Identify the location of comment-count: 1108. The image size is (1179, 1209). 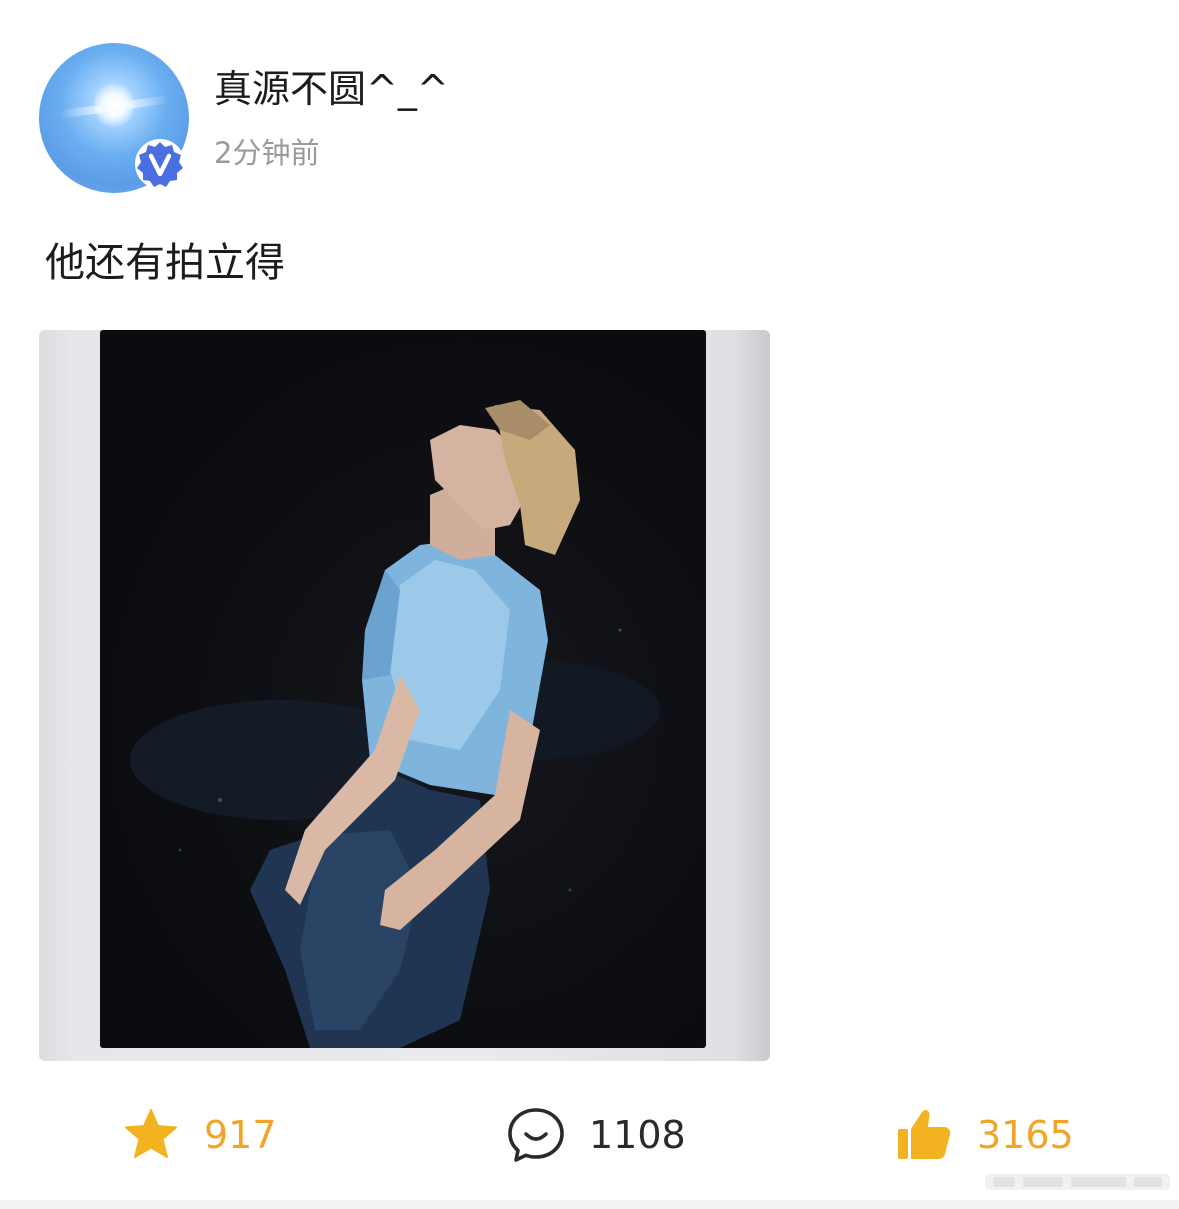
(637, 1135).